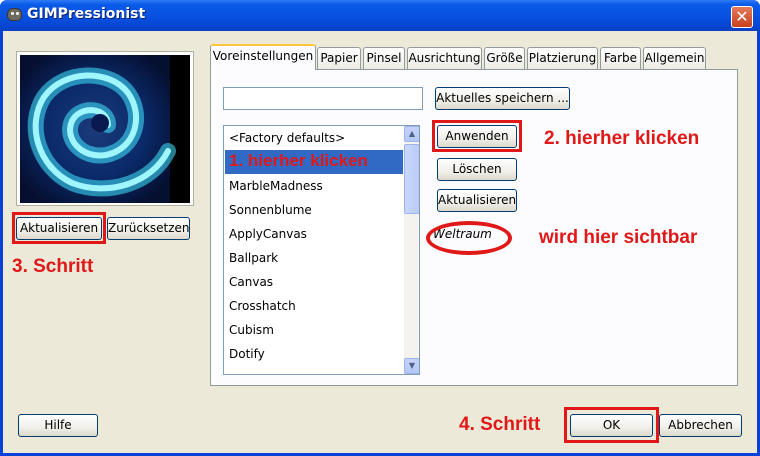 Image resolution: width=760 pixels, height=456 pixels. I want to click on list-item: Dotify, so click(314, 354).